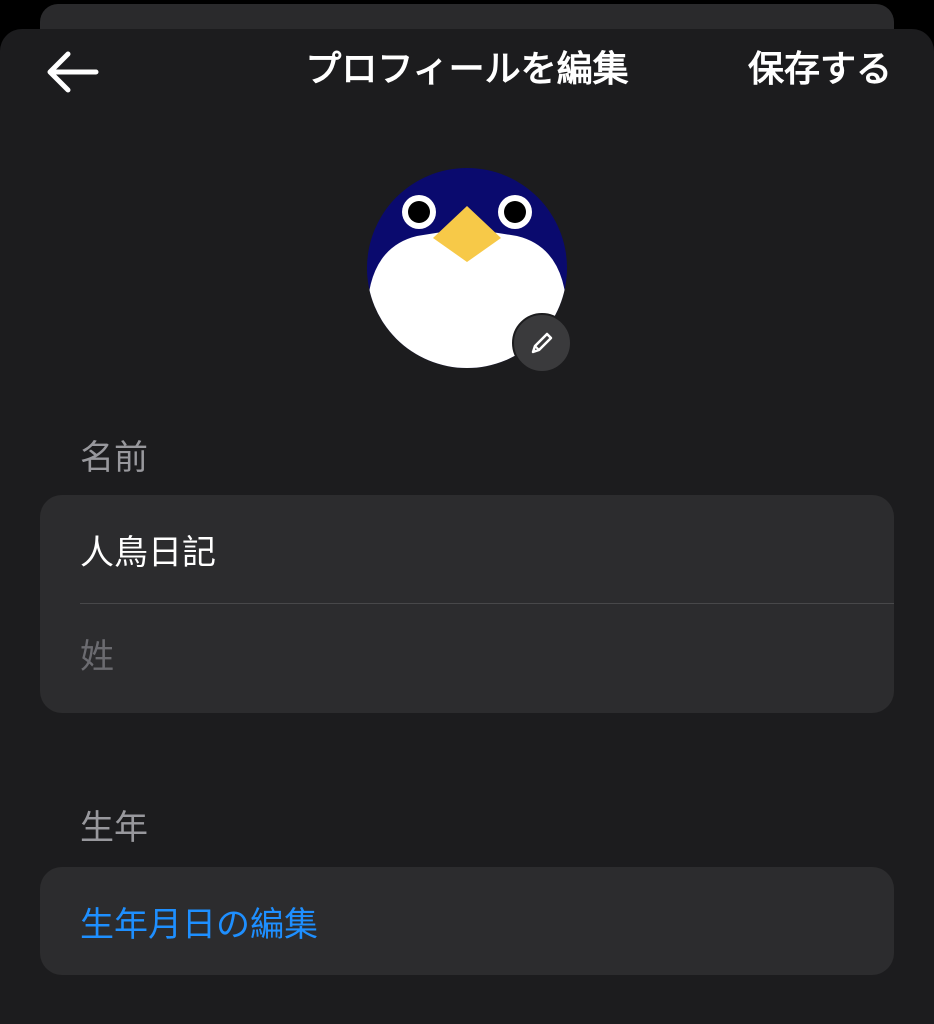 This screenshot has width=934, height=1024. What do you see at coordinates (114, 458) in the screenshot?
I see `name-section-label: 名前` at bounding box center [114, 458].